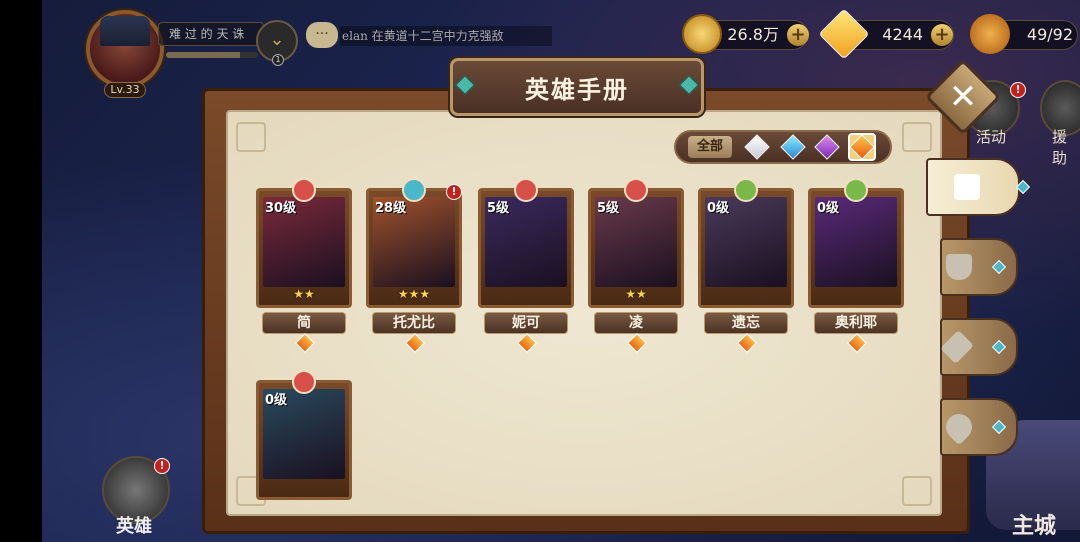  What do you see at coordinates (526, 323) in the screenshot?
I see `hero-name: 妮可` at bounding box center [526, 323].